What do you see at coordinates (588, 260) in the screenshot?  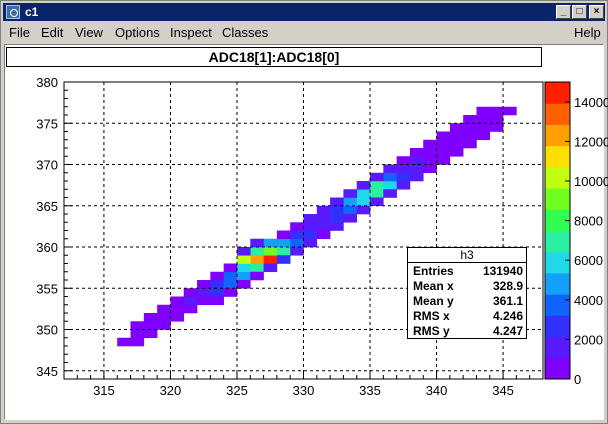 I see `color-scale-label: 6000` at bounding box center [588, 260].